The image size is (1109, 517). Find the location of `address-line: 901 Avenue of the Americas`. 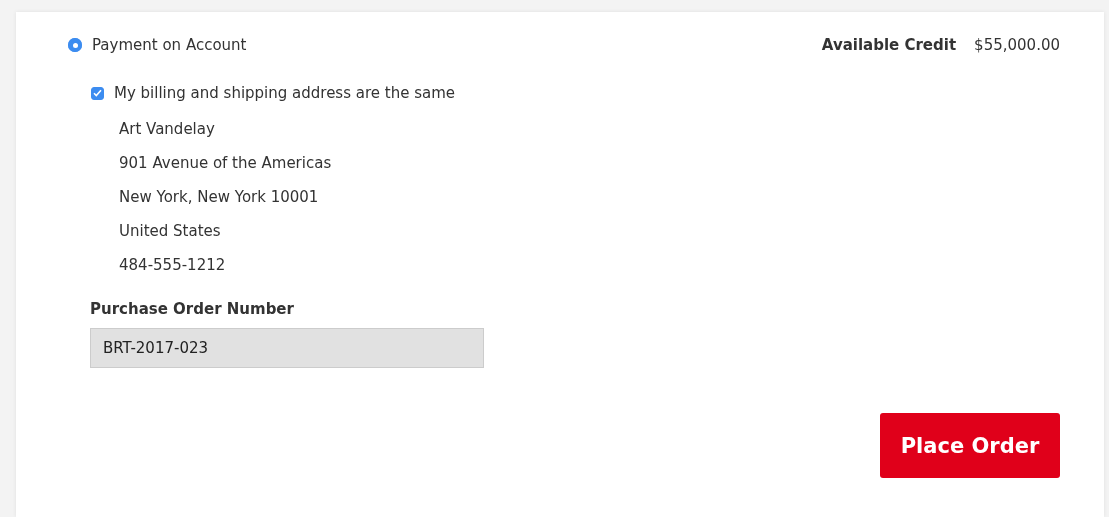

address-line: 901 Avenue of the Americas is located at coordinates (226, 163).